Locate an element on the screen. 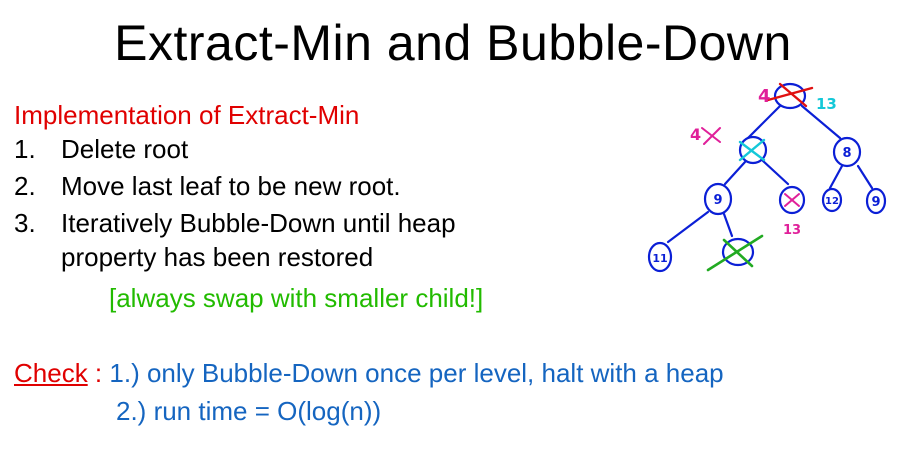 This screenshot has height=460, width=906. check-label: Check is located at coordinates (51, 373).